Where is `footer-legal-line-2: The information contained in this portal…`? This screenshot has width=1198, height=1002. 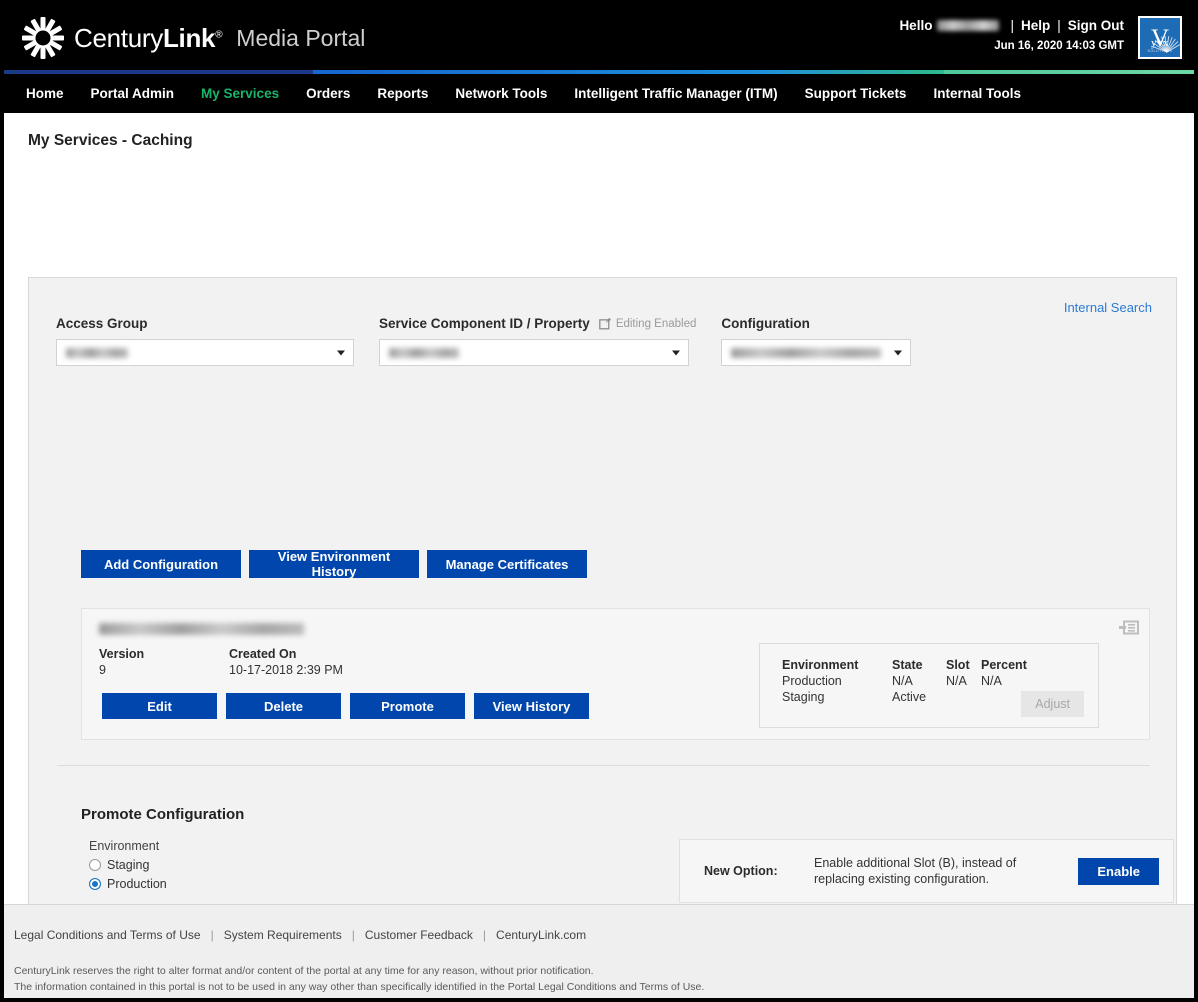
footer-legal-line-2: The information contained in this portal… is located at coordinates (359, 986).